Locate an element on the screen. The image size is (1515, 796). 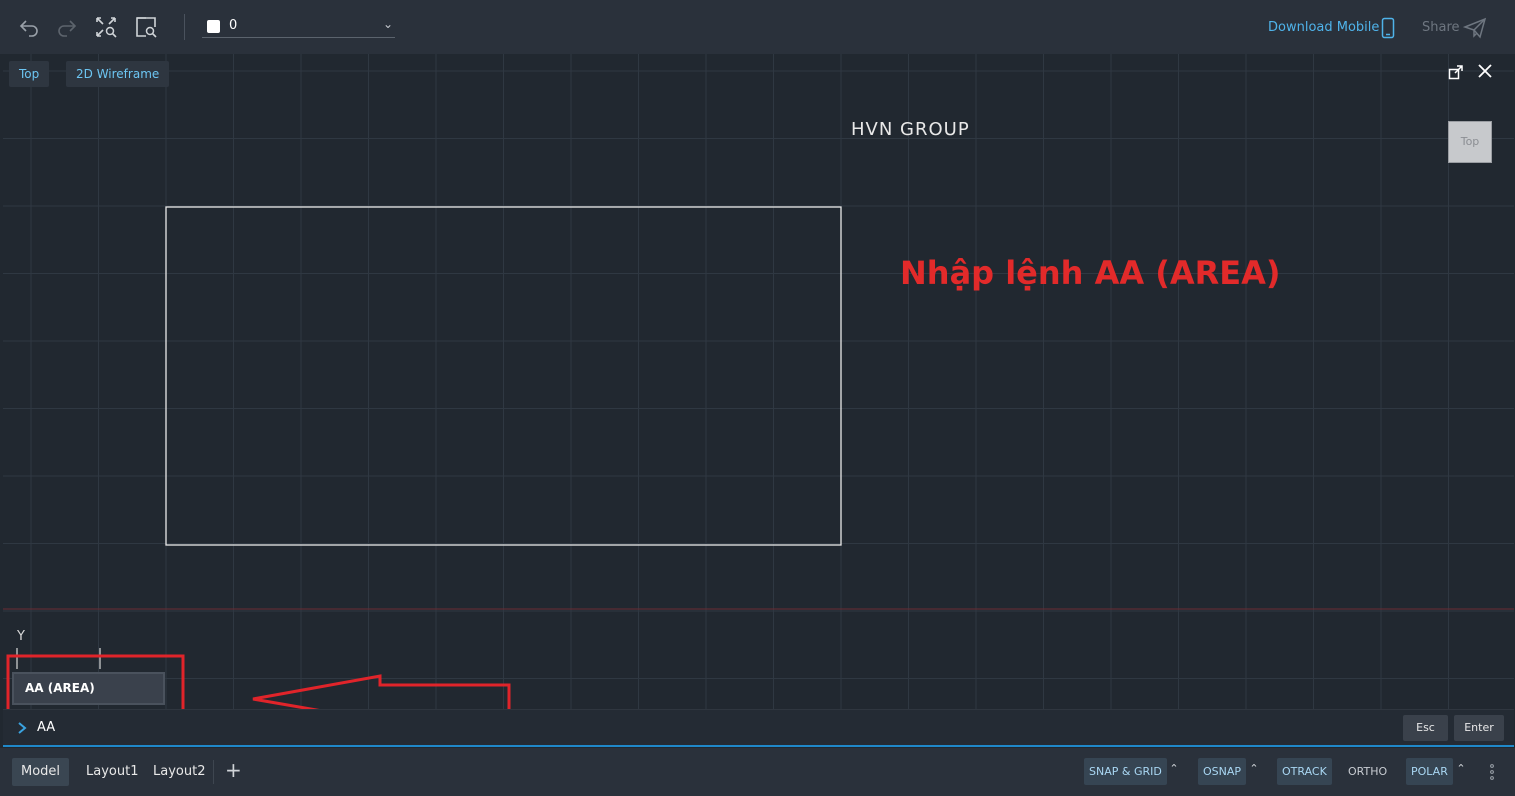
download-mobile-link: Download Mobile is located at coordinates (1323, 27).